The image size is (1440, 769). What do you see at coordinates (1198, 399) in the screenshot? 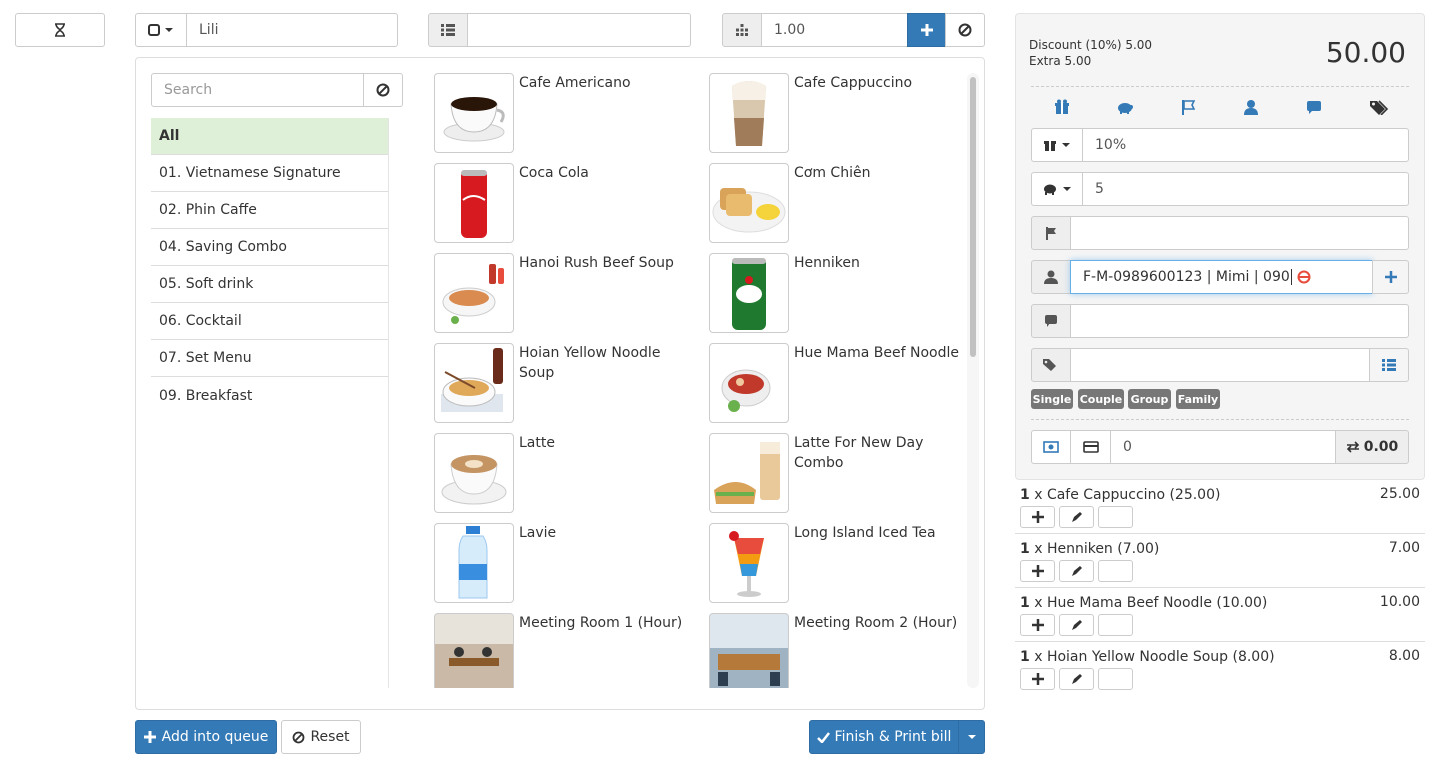
I see `tag-family: Family` at bounding box center [1198, 399].